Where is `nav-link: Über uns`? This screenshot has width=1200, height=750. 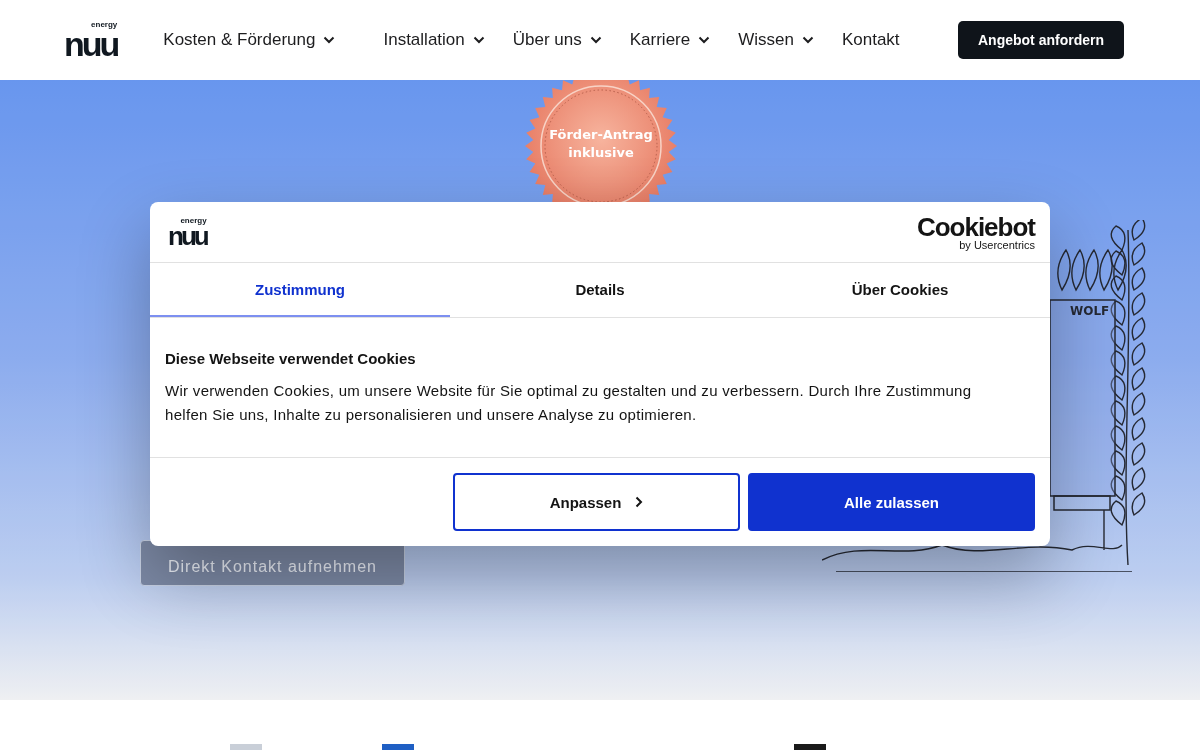
nav-link: Über uns is located at coordinates (557, 40).